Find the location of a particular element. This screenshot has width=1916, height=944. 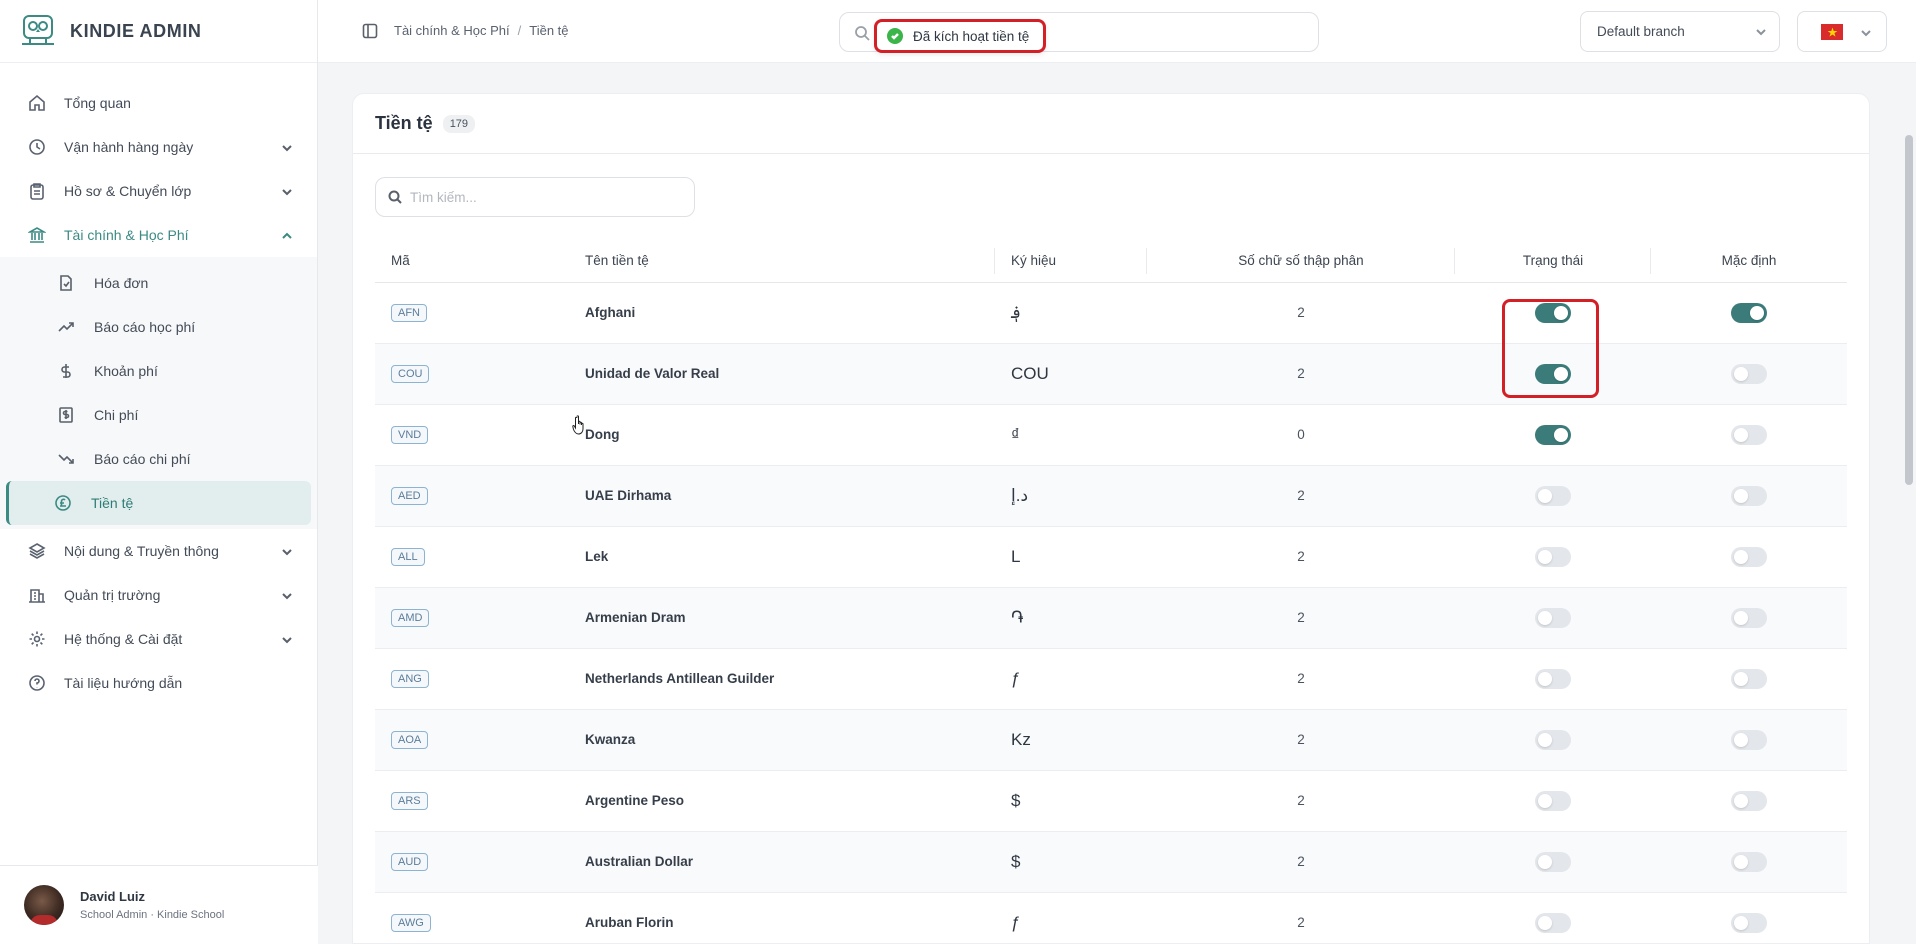

sidebar-item-content: Nội dung & Truyền thông is located at coordinates (158, 551).